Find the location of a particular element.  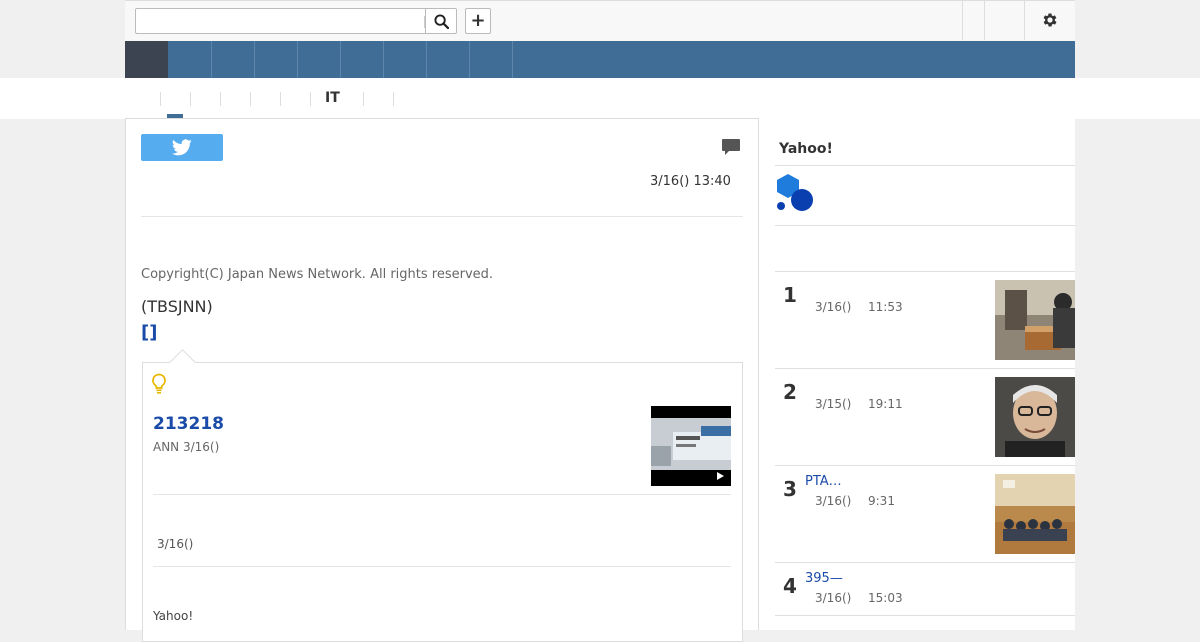

related-video-thumbnail is located at coordinates (691, 446).